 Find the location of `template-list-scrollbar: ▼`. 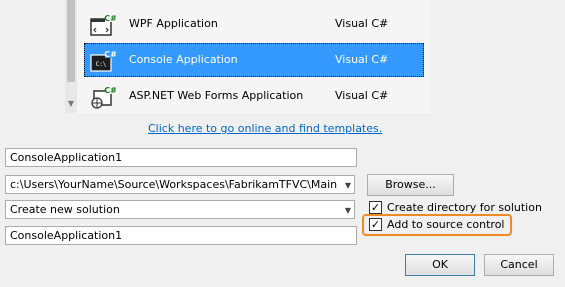

template-list-scrollbar: ▼ is located at coordinates (71, 56).